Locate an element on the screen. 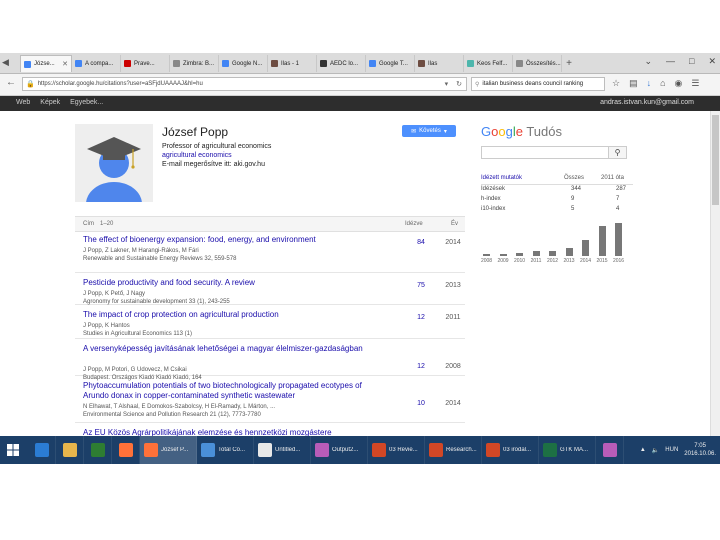 The image size is (720, 540). home-icon: ⌂ is located at coordinates (662, 83).